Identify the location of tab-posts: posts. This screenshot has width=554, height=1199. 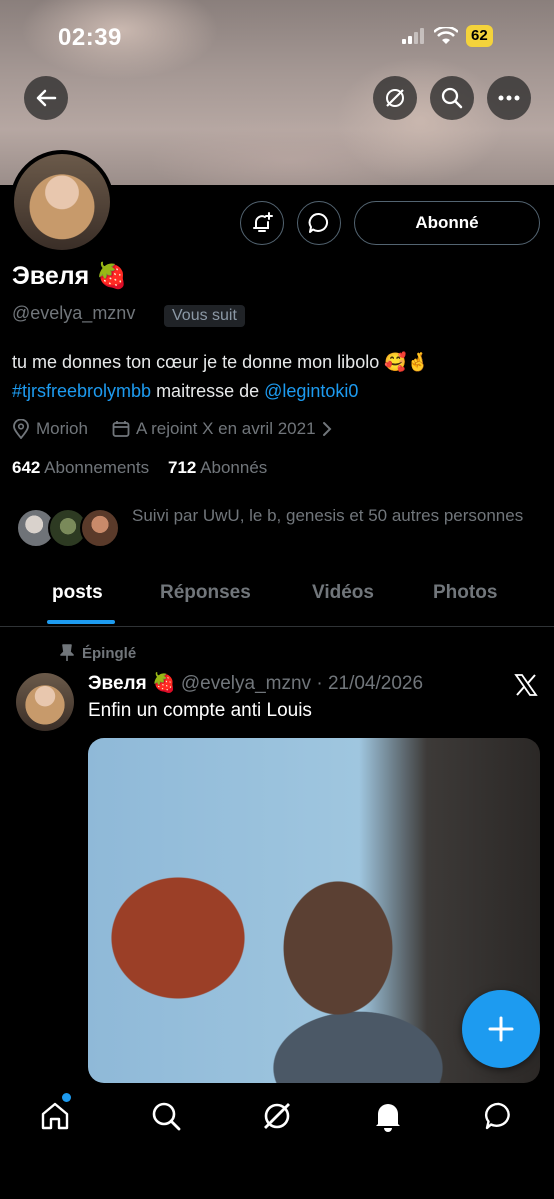
(77, 593).